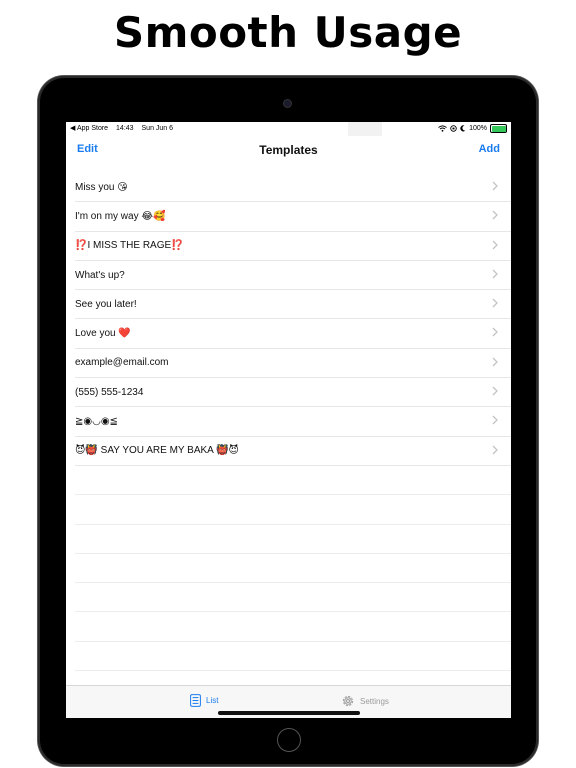 The image size is (576, 768). What do you see at coordinates (288, 32) in the screenshot?
I see `headline: Smooth Usage` at bounding box center [288, 32].